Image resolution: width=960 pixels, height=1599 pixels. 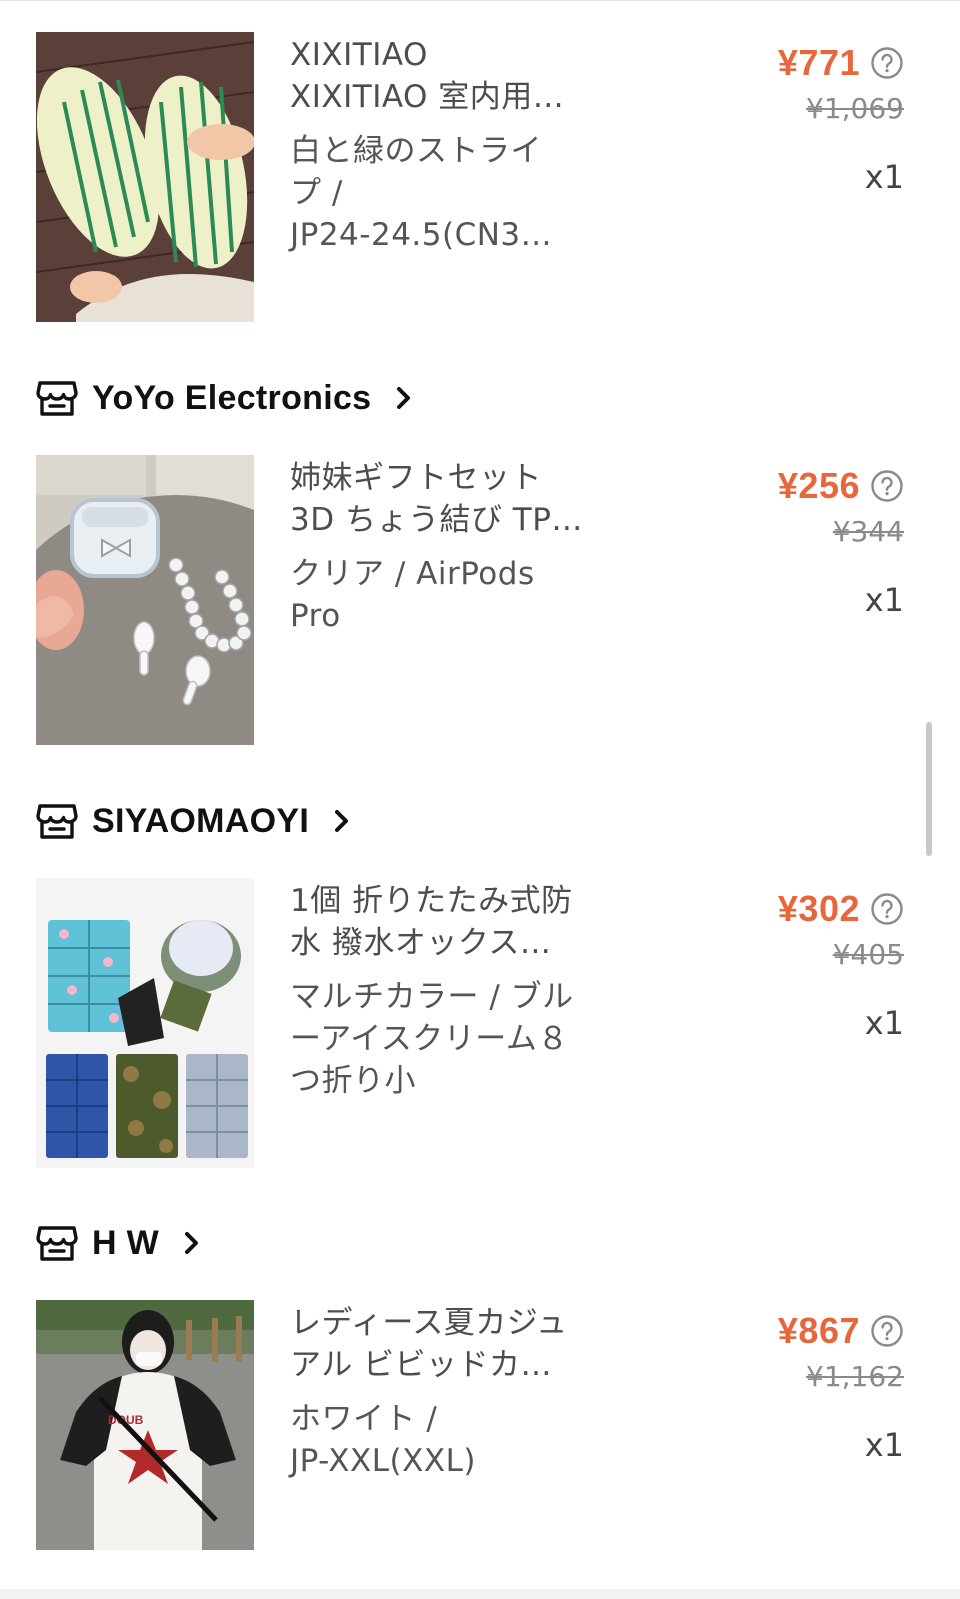 I want to click on product-variant: ホワイト / JP-XXL(XXL), so click(x=440, y=1440).